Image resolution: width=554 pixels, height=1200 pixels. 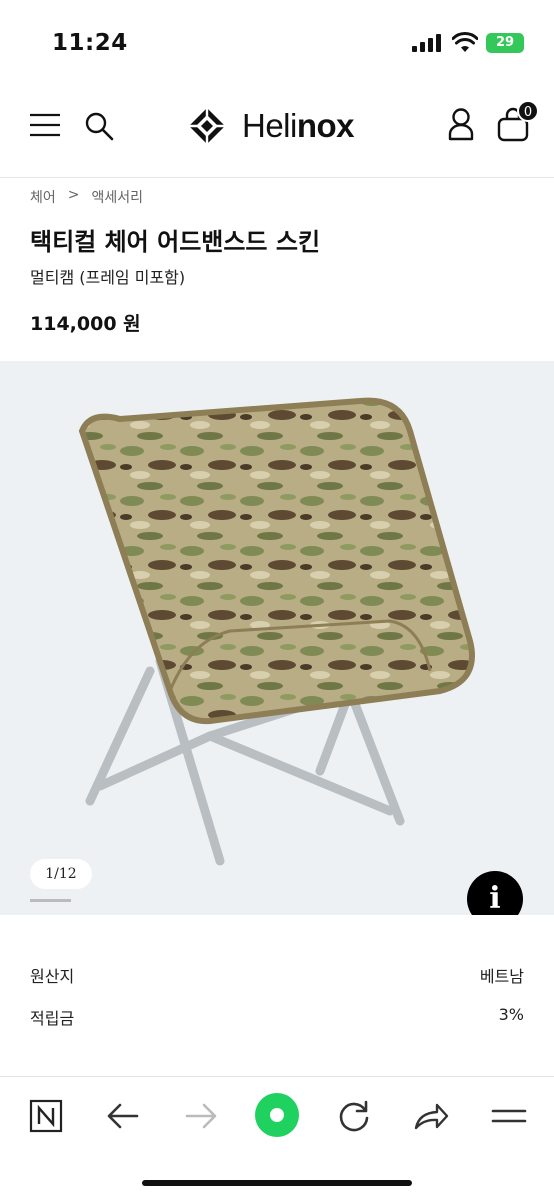 What do you see at coordinates (123, 1116) in the screenshot?
I see `back-arrow-icon` at bounding box center [123, 1116].